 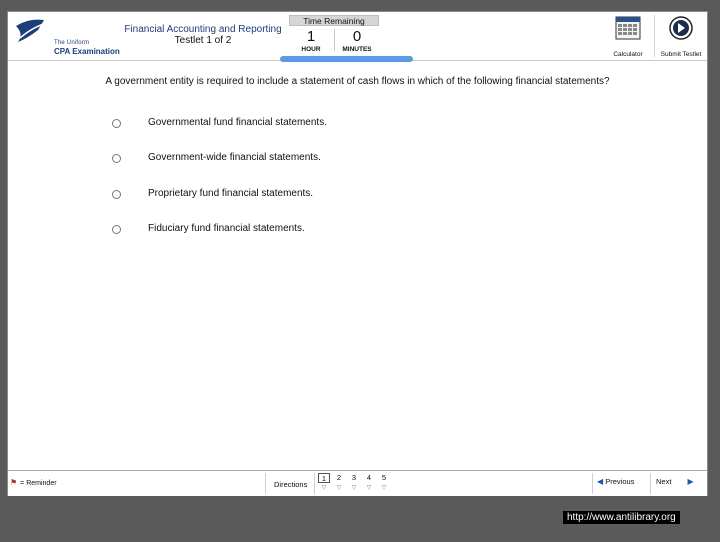 What do you see at coordinates (681, 28) in the screenshot?
I see `arrow-right-circle-icon` at bounding box center [681, 28].